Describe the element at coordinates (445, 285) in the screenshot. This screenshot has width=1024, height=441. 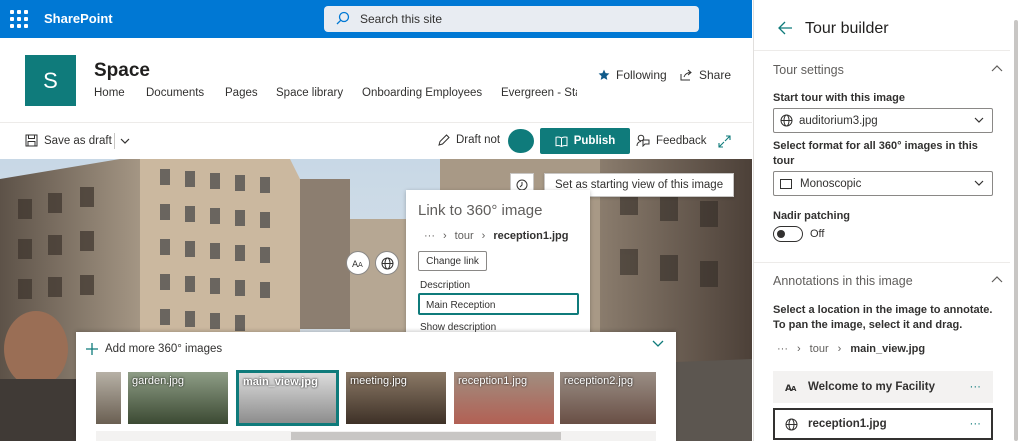
I see `description-label: Description` at that location.